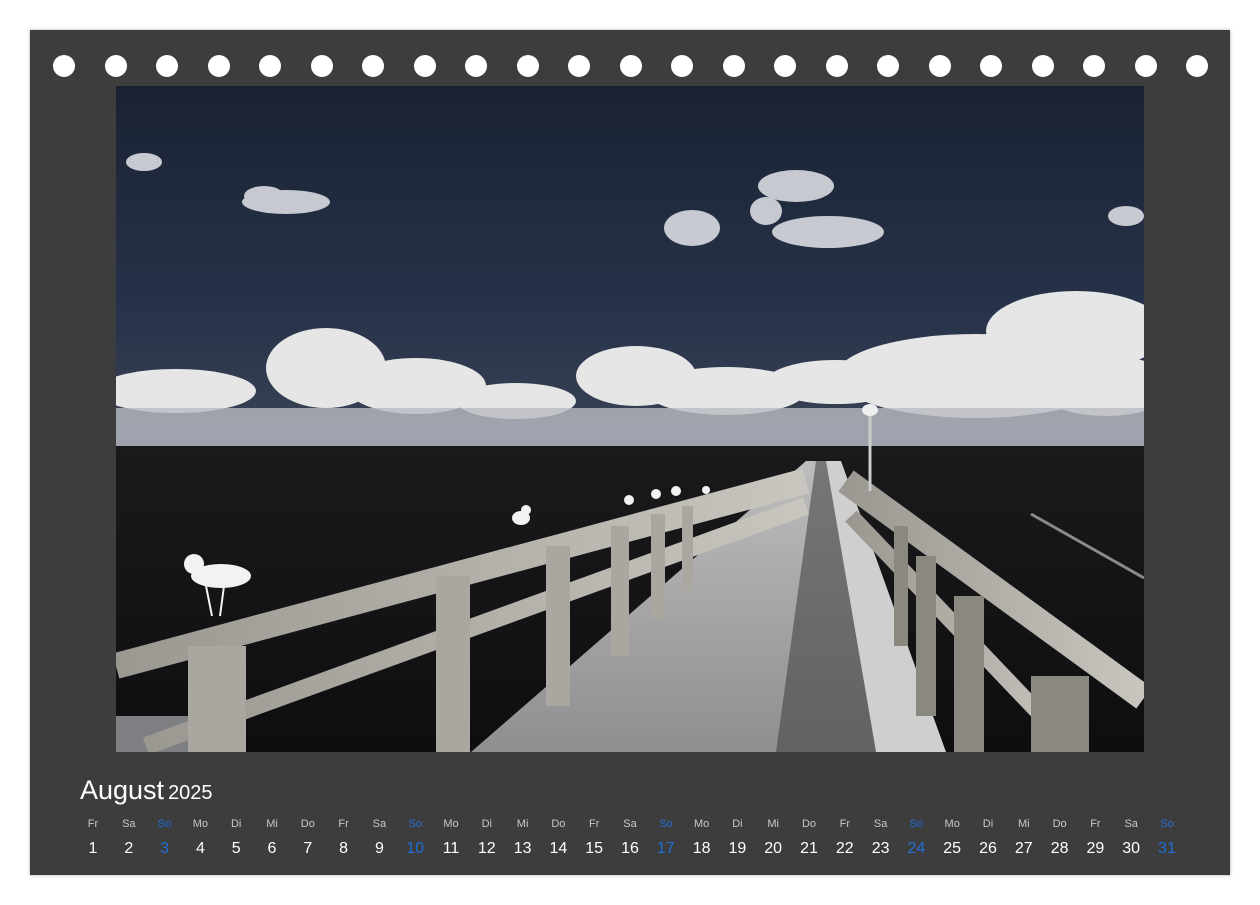  Describe the element at coordinates (630, 848) in the screenshot. I see `day-number: 16` at that location.